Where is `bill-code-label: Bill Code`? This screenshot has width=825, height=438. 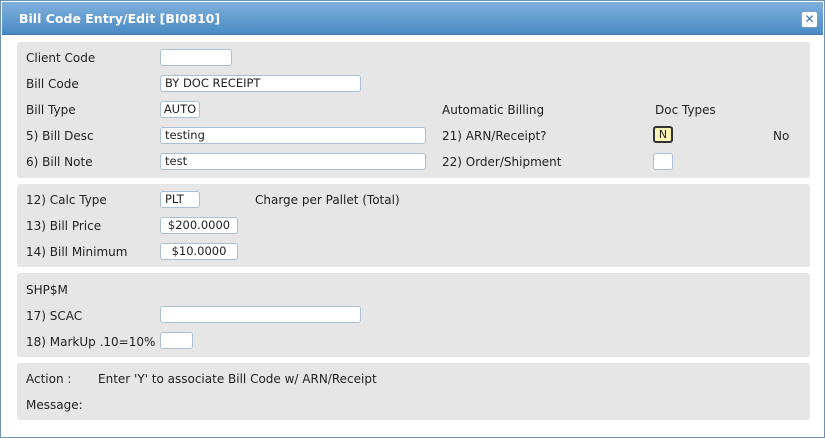 bill-code-label: Bill Code is located at coordinates (52, 84).